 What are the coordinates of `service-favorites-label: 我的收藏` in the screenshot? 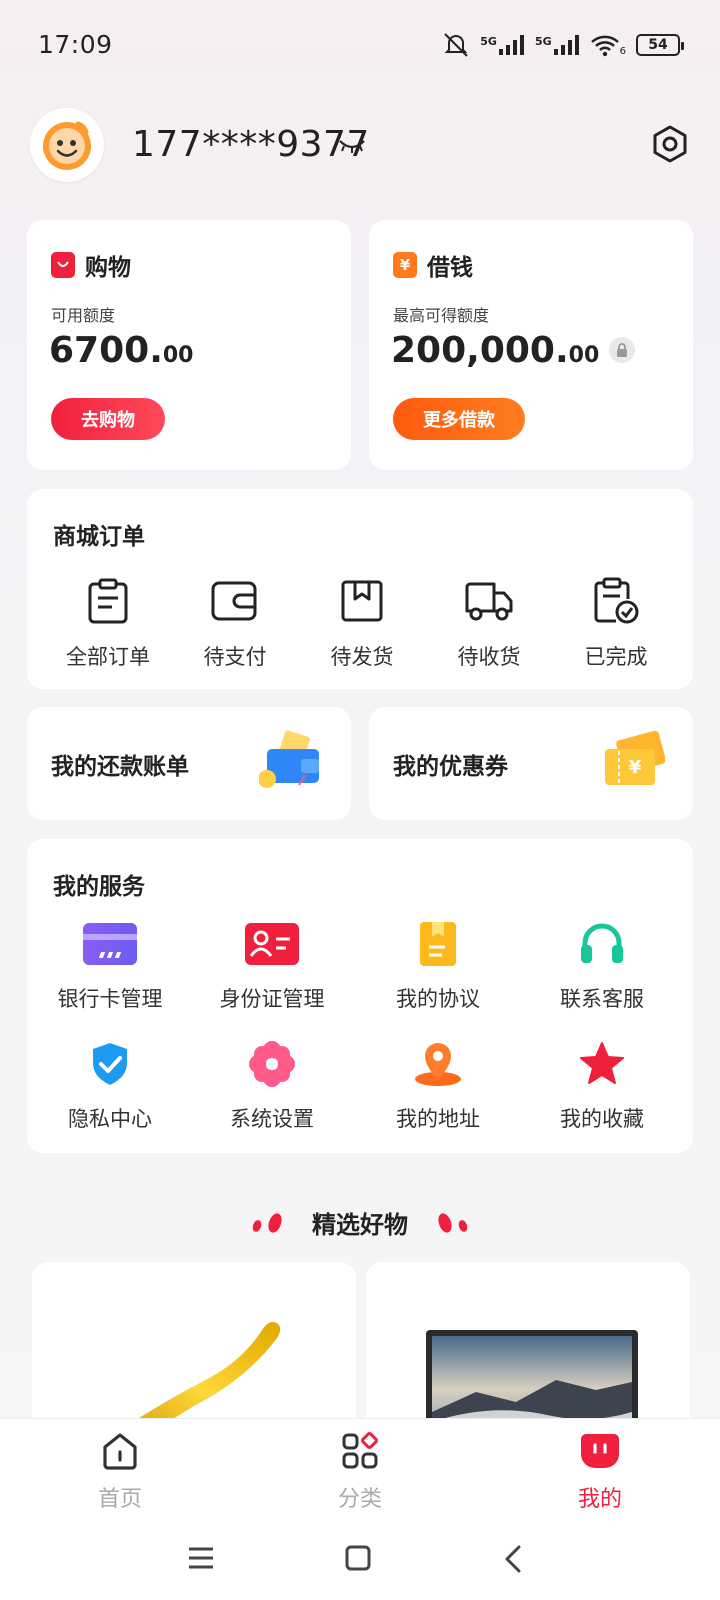 It's located at (602, 1119).